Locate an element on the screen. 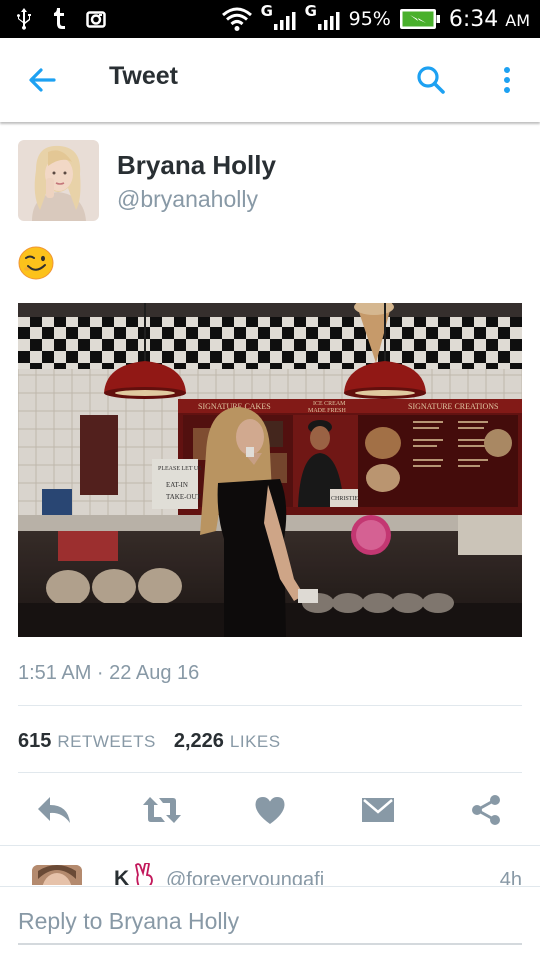  reply-time: 4h is located at coordinates (510, 877).